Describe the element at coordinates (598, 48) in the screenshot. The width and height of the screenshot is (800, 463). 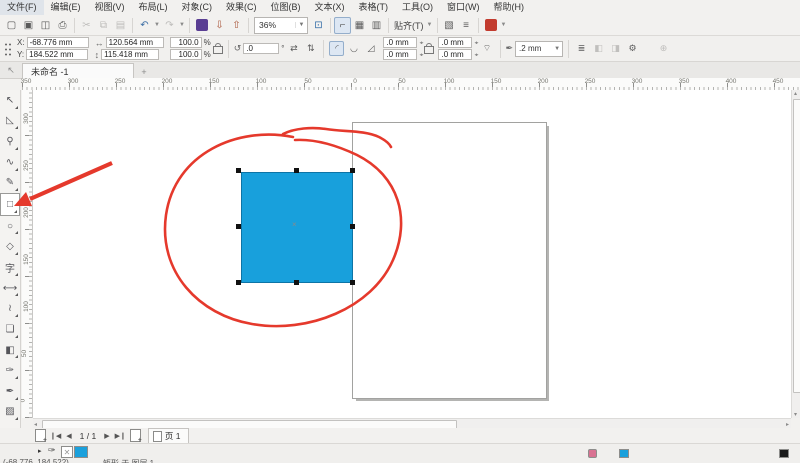
I see `to-front-button: ◧` at that location.